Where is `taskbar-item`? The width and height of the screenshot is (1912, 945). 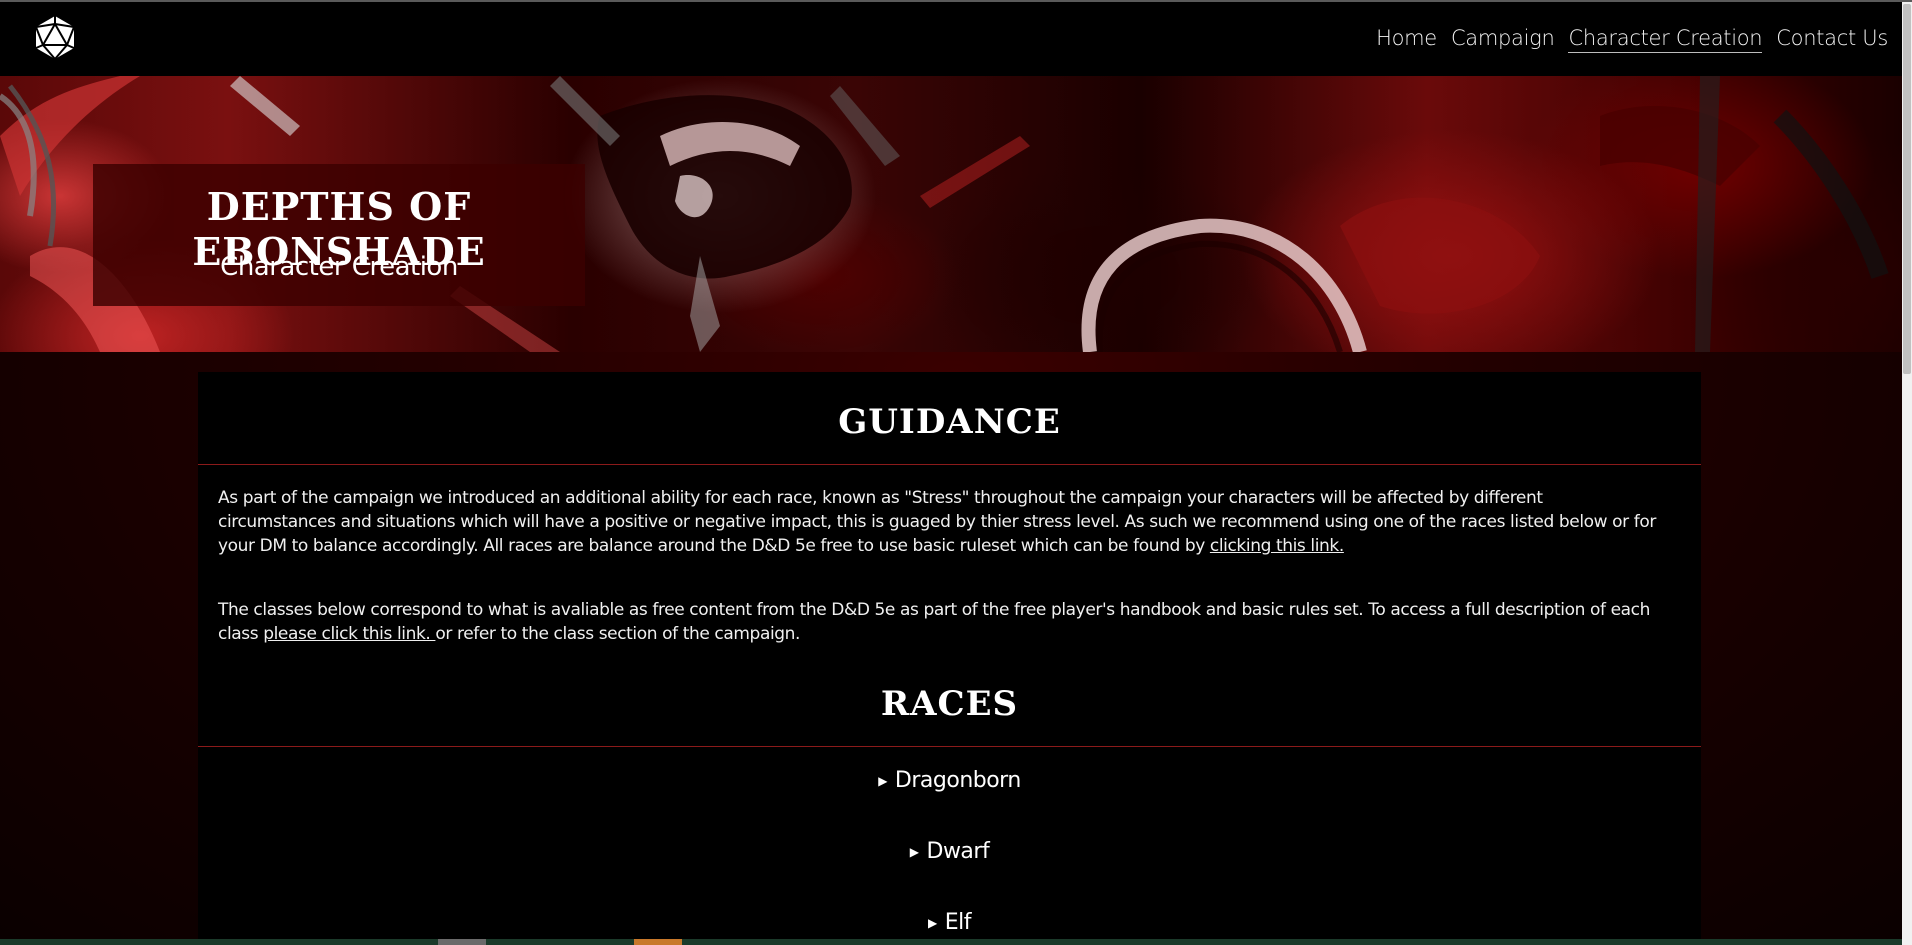 taskbar-item is located at coordinates (462, 942).